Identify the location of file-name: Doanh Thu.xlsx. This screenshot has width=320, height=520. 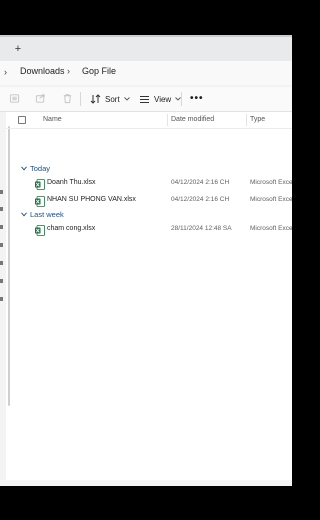
(71, 182).